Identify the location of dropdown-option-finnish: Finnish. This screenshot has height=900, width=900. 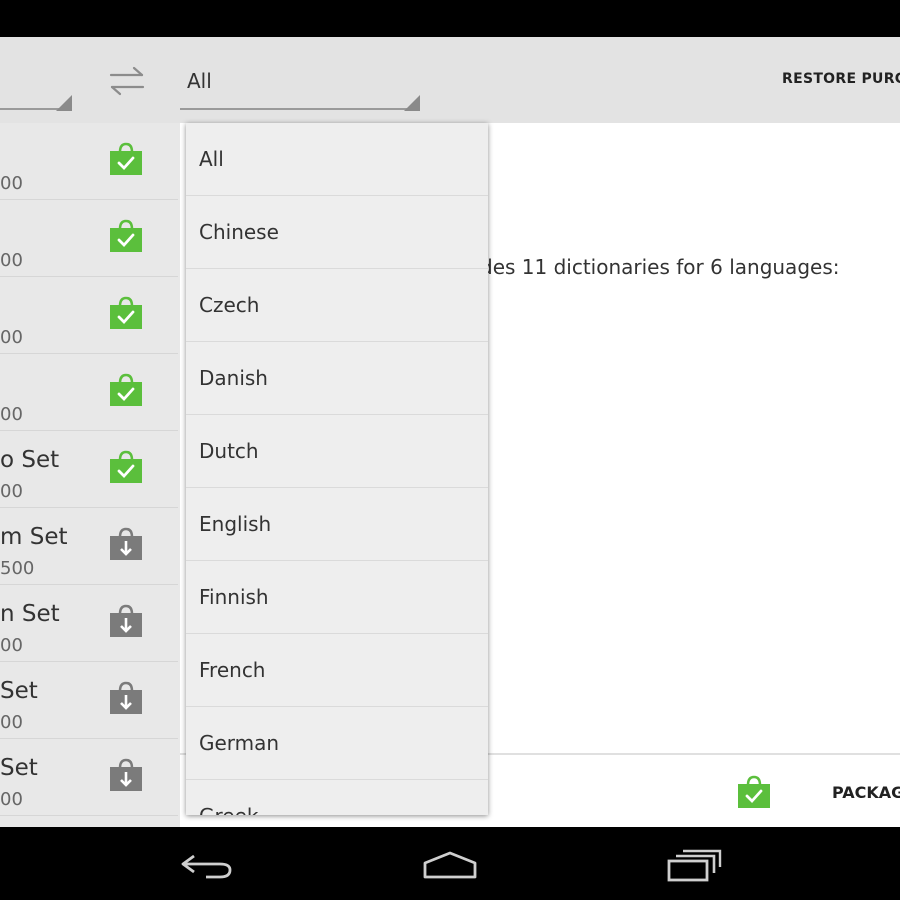
(337, 597).